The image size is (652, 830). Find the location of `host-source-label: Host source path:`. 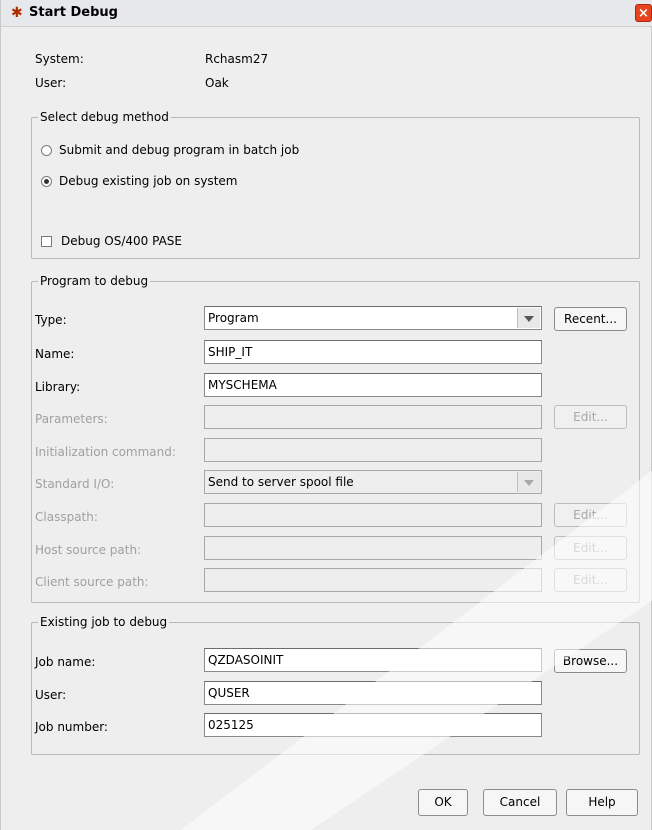

host-source-label: Host source path: is located at coordinates (88, 550).